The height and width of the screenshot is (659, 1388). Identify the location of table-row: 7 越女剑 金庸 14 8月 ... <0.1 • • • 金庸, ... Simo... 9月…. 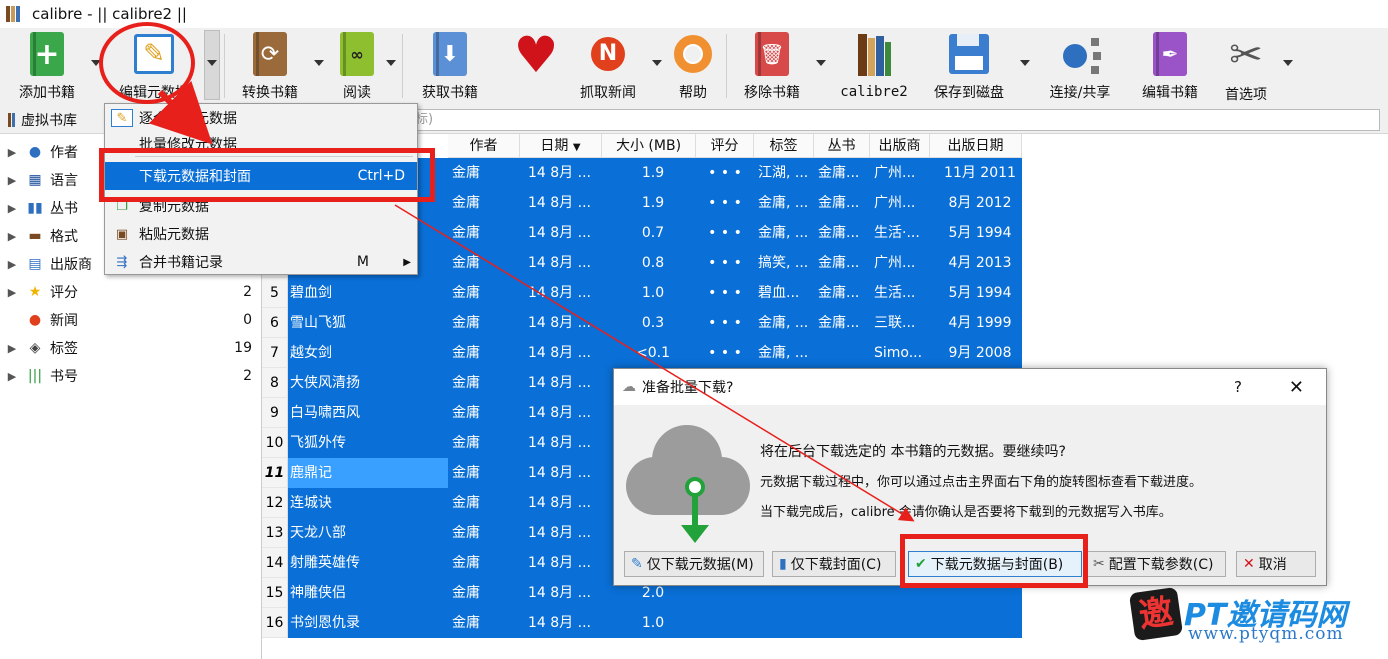
(642, 353).